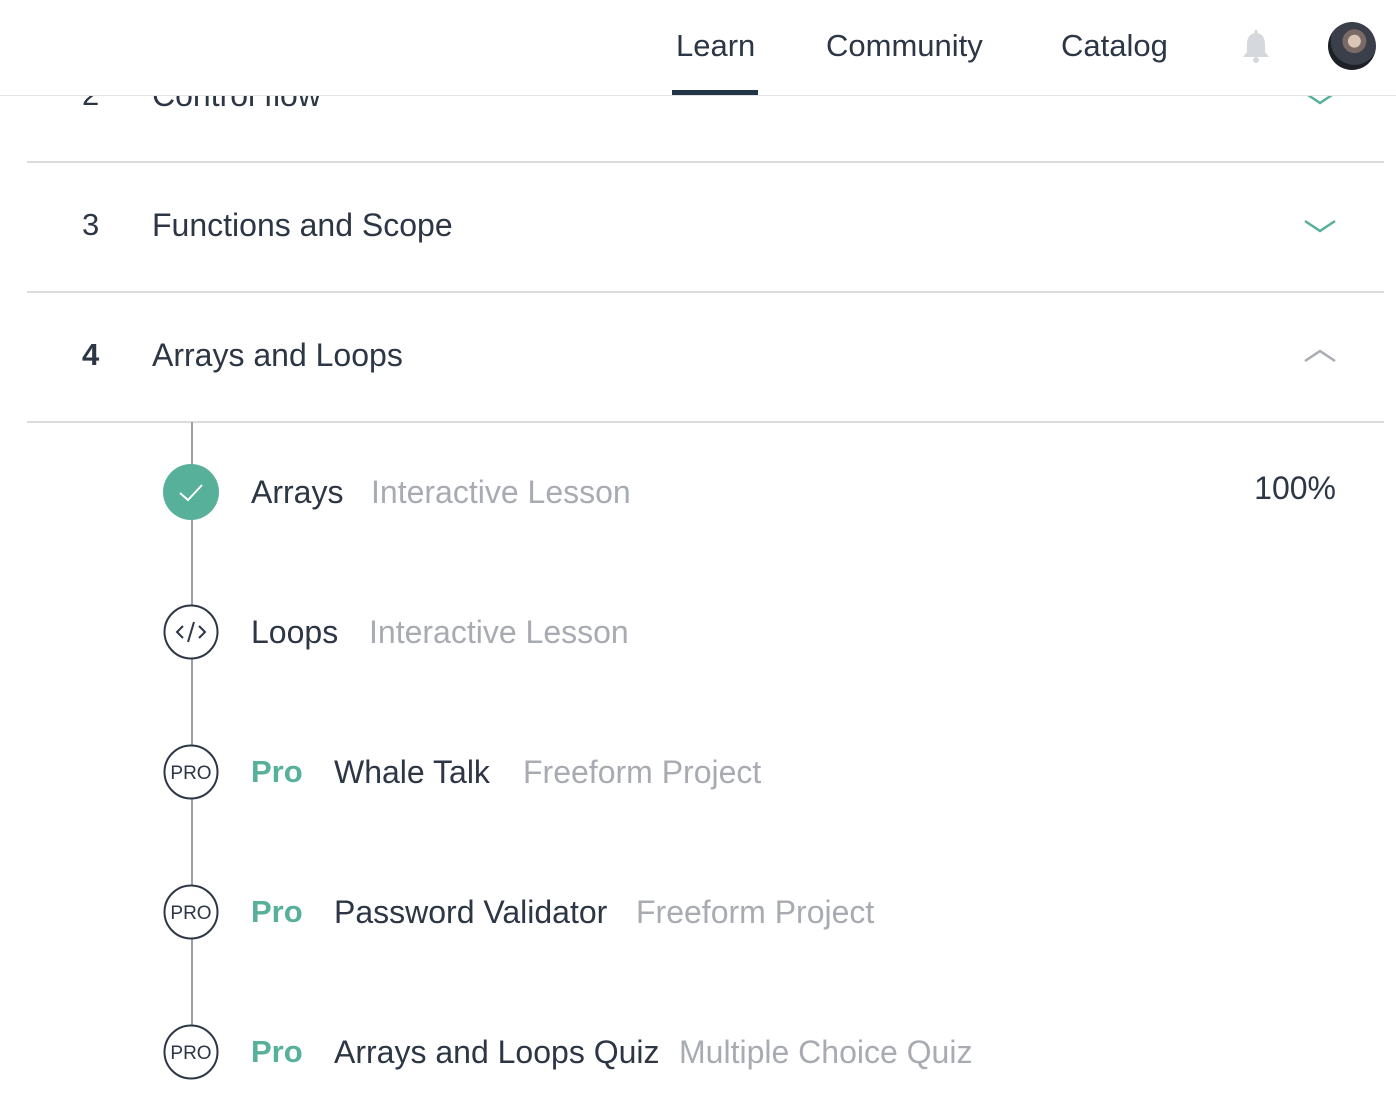 Image resolution: width=1396 pixels, height=1110 pixels. I want to click on chevron-down-icon, so click(1320, 227).